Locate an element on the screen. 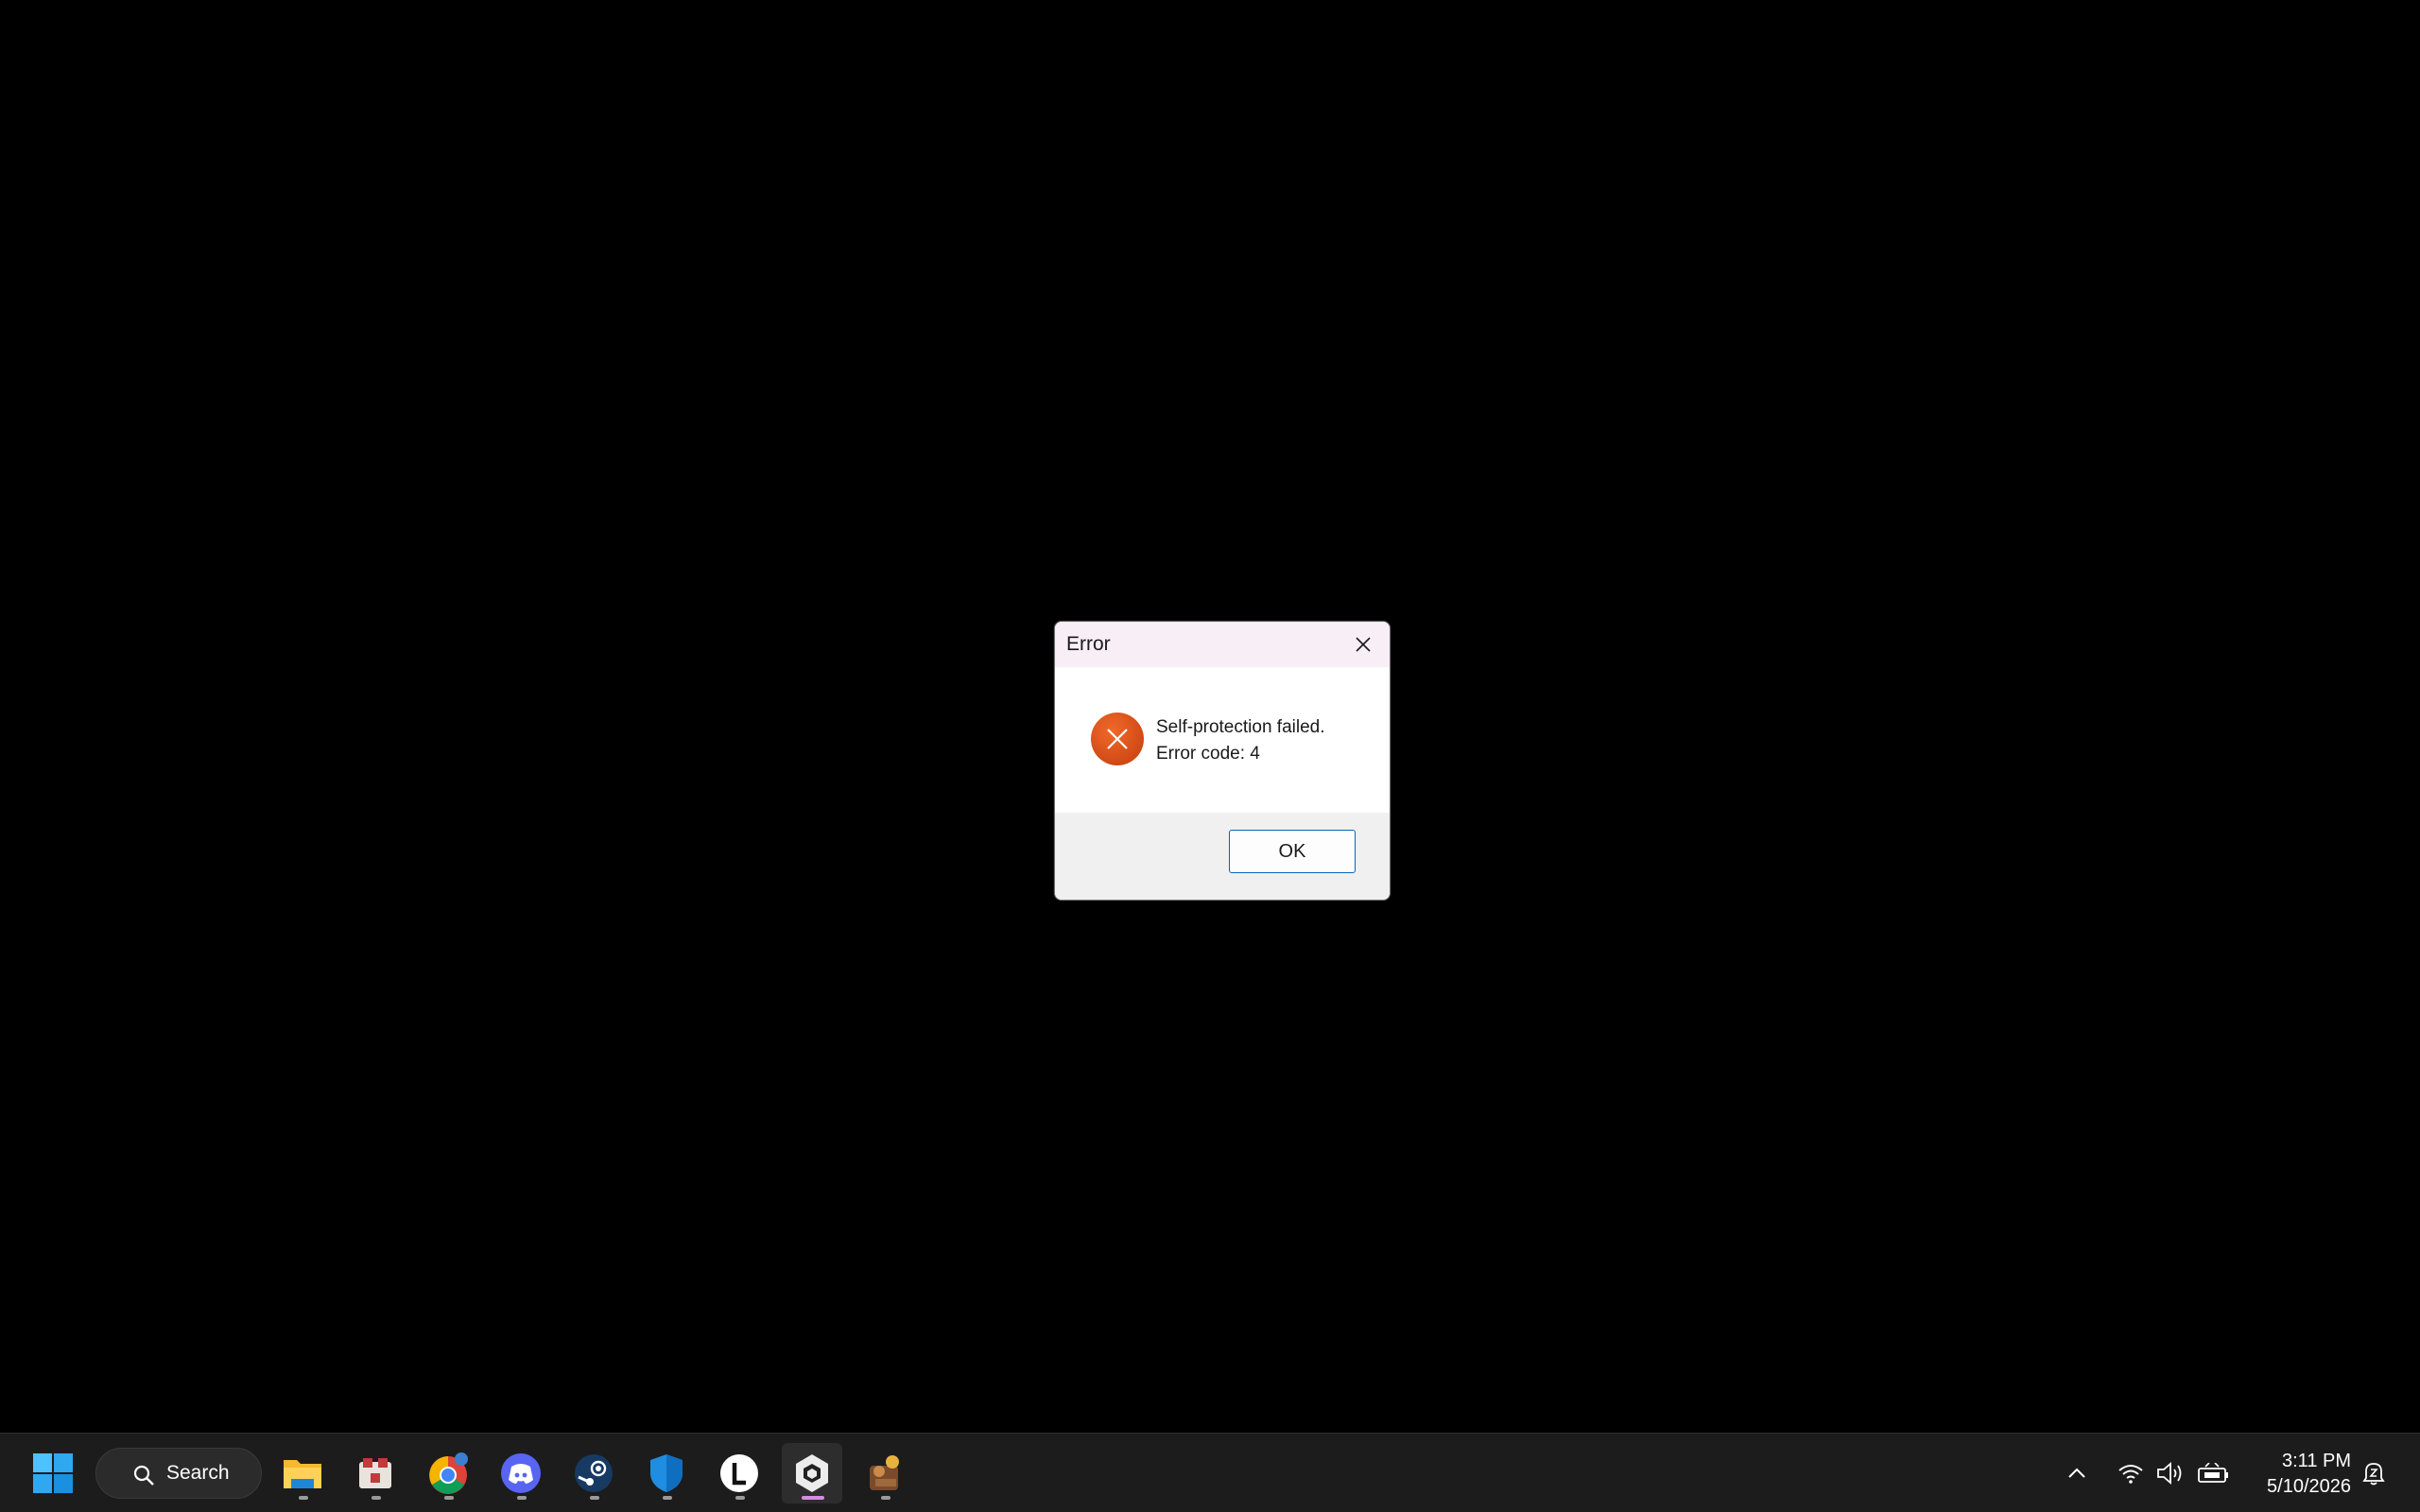 Image resolution: width=2420 pixels, height=1512 pixels. notification-bell-icon is located at coordinates (2373, 1473).